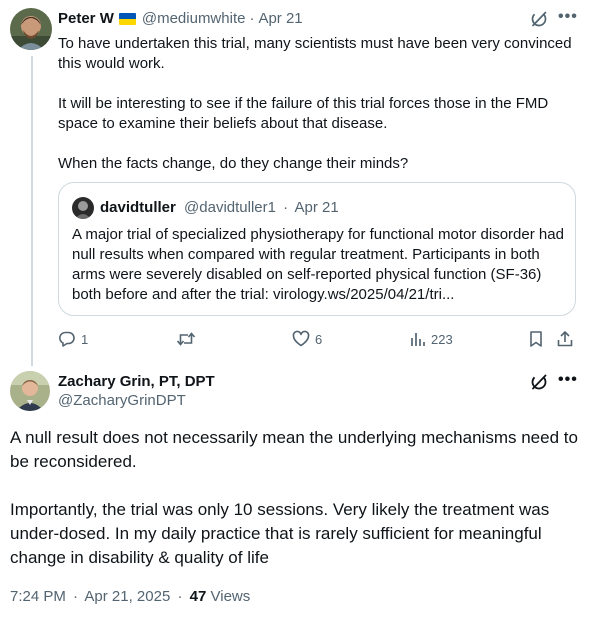 Image resolution: width=592 pixels, height=617 pixels. Describe the element at coordinates (127, 596) in the screenshot. I see `tweet2-date: Apr 21, 2025` at that location.